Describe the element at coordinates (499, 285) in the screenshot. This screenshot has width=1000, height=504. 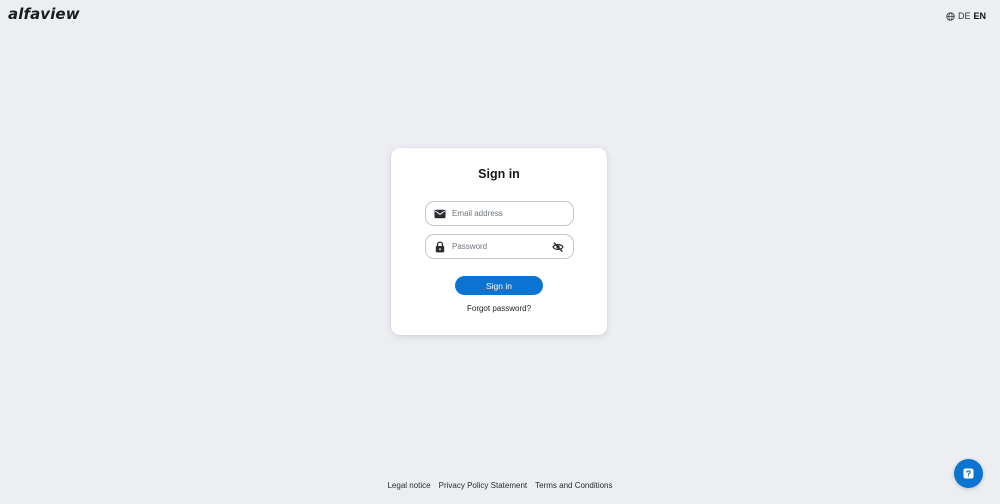
I see `sign-in-button: Sign in` at that location.